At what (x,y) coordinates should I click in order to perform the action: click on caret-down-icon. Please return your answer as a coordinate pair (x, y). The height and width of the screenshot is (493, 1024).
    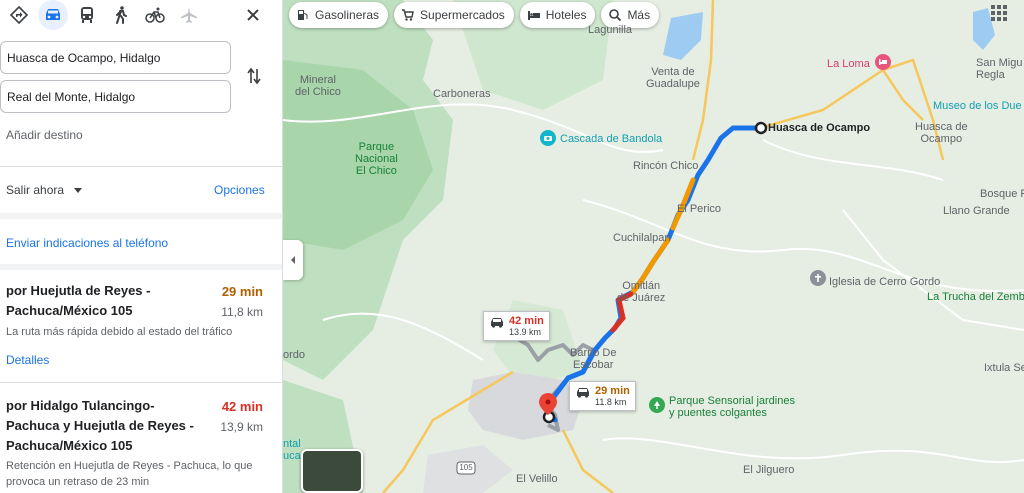
    Looking at the image, I should click on (78, 190).